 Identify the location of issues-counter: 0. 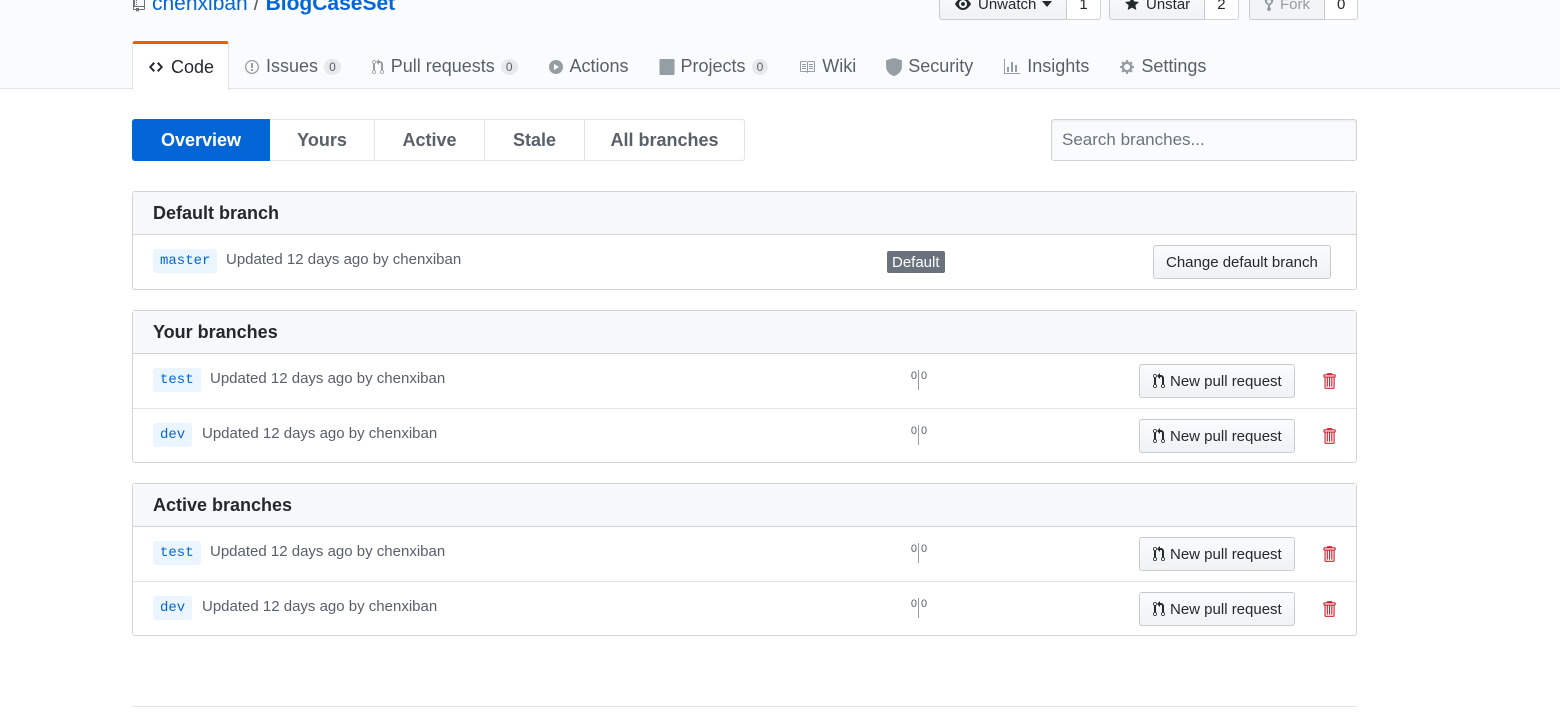
(332, 66).